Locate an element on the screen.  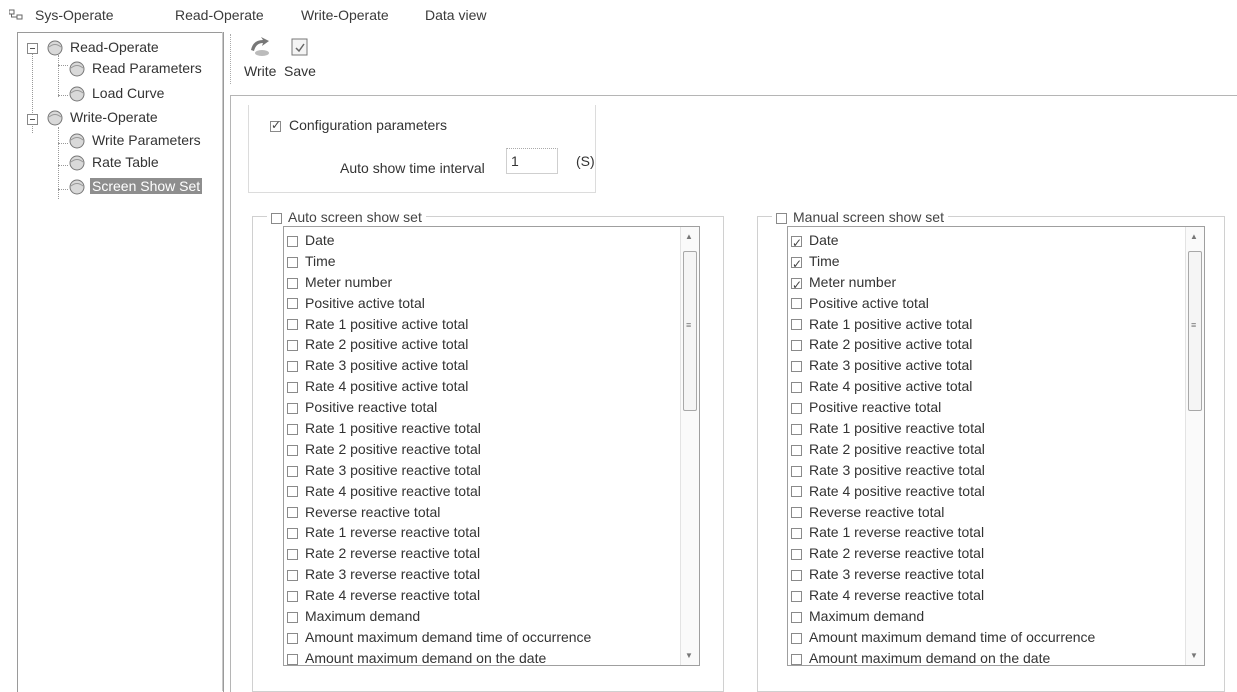
collapse-write-operate-icon is located at coordinates (32, 119).